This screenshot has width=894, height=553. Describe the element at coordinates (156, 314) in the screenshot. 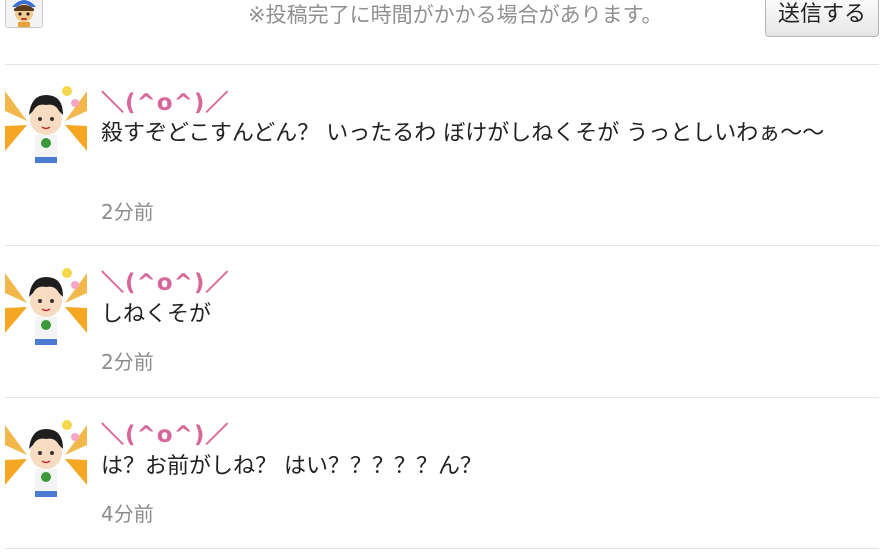

I see `post-message: しねくそが` at that location.